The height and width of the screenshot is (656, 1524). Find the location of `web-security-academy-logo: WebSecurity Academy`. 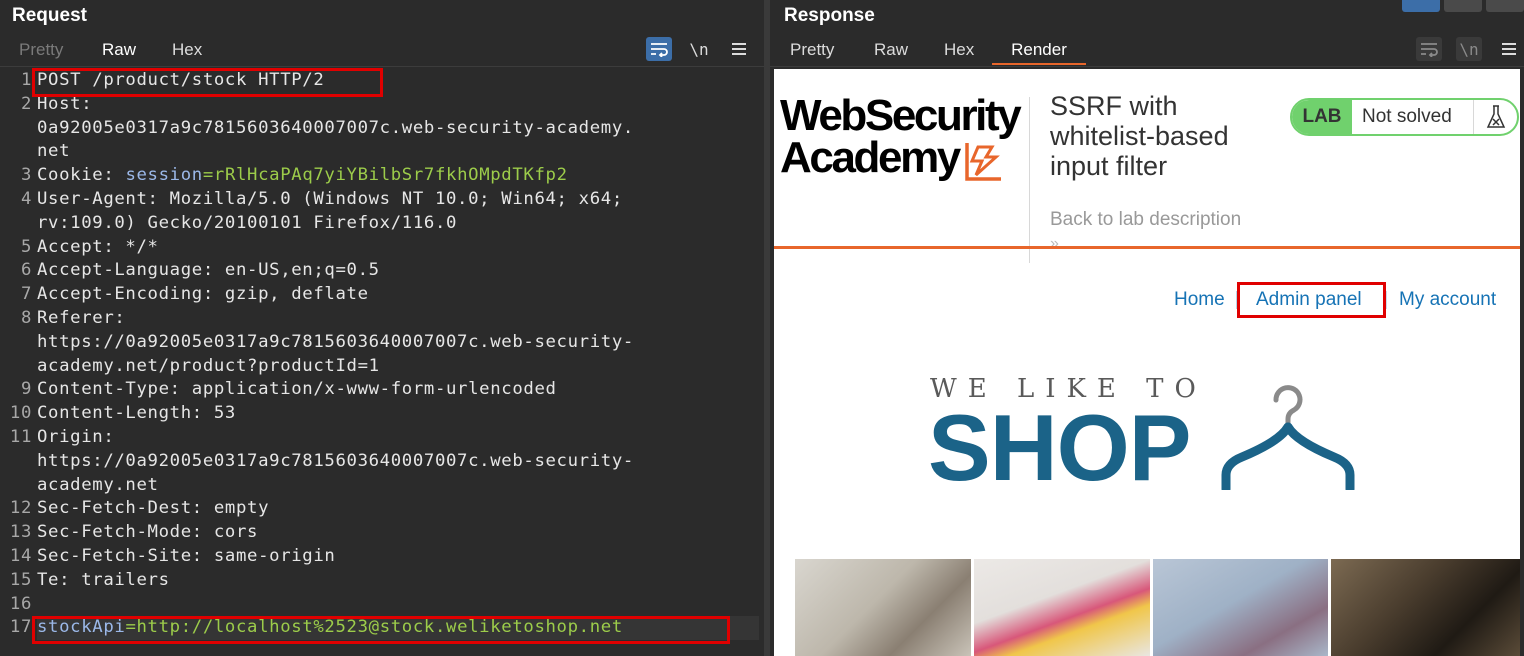

web-security-academy-logo: WebSecurity Academy is located at coordinates (901, 136).